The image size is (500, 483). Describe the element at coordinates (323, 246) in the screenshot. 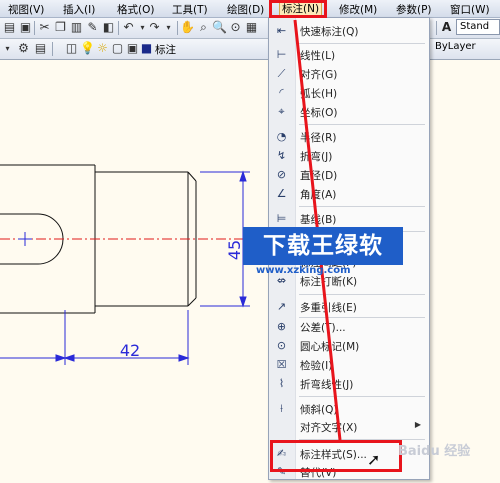

I see `watermark-banner: 下载王绿软` at that location.